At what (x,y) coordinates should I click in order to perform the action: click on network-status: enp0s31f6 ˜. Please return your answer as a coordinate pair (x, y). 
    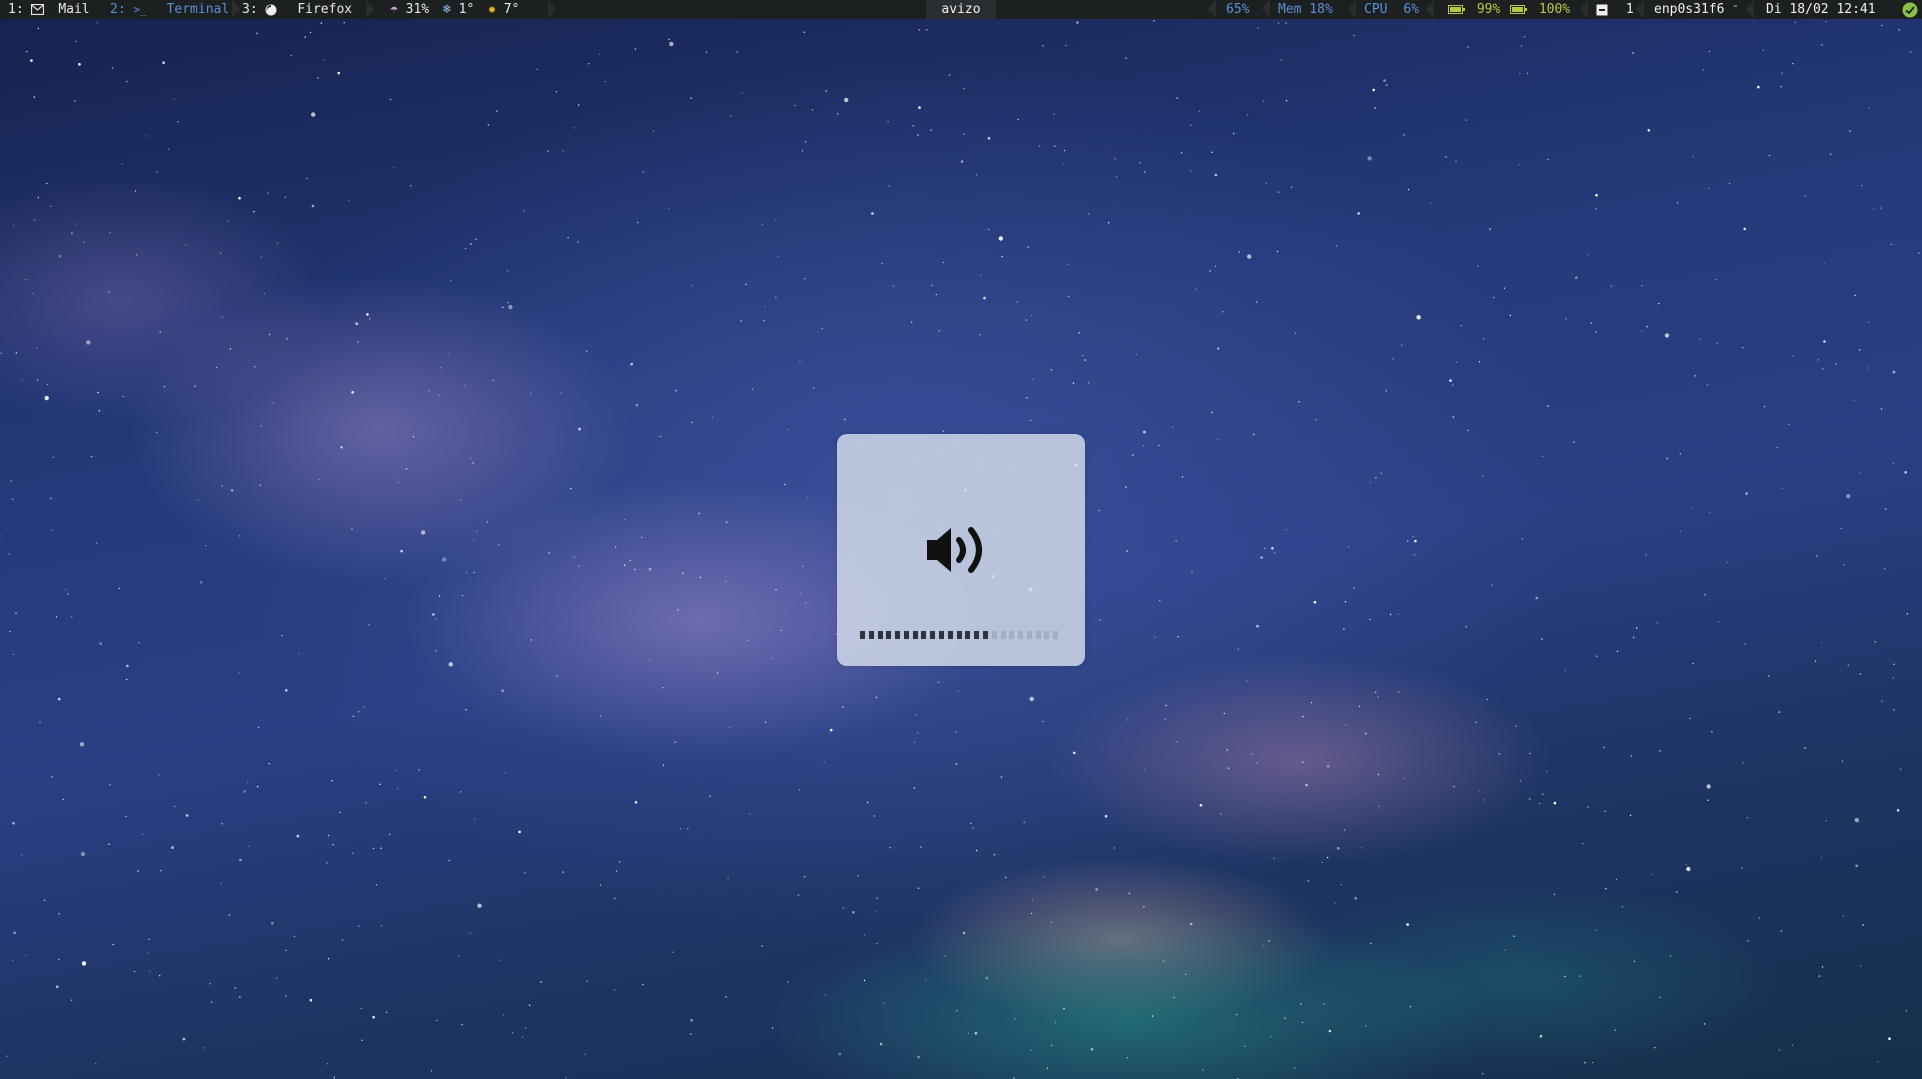
    Looking at the image, I should click on (1696, 9).